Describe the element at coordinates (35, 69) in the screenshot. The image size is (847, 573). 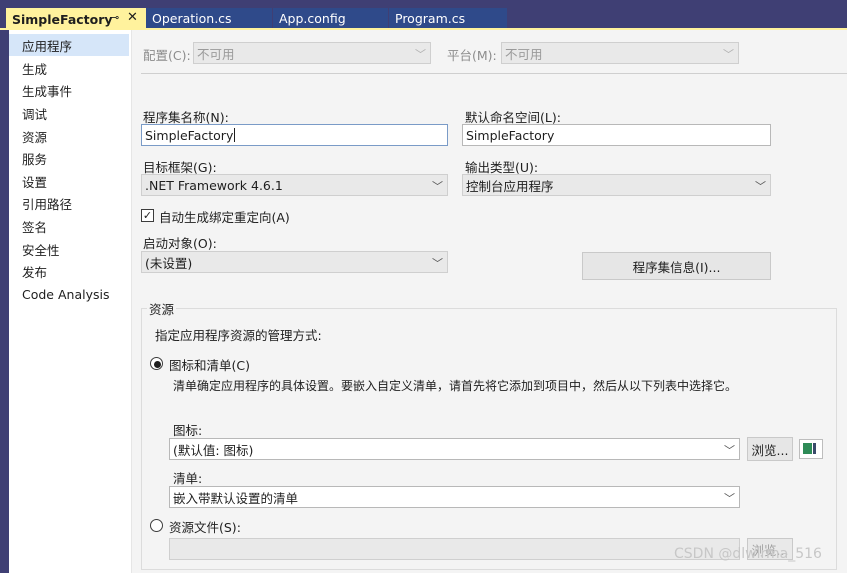
I see `sidebar-item-label: 生成` at that location.